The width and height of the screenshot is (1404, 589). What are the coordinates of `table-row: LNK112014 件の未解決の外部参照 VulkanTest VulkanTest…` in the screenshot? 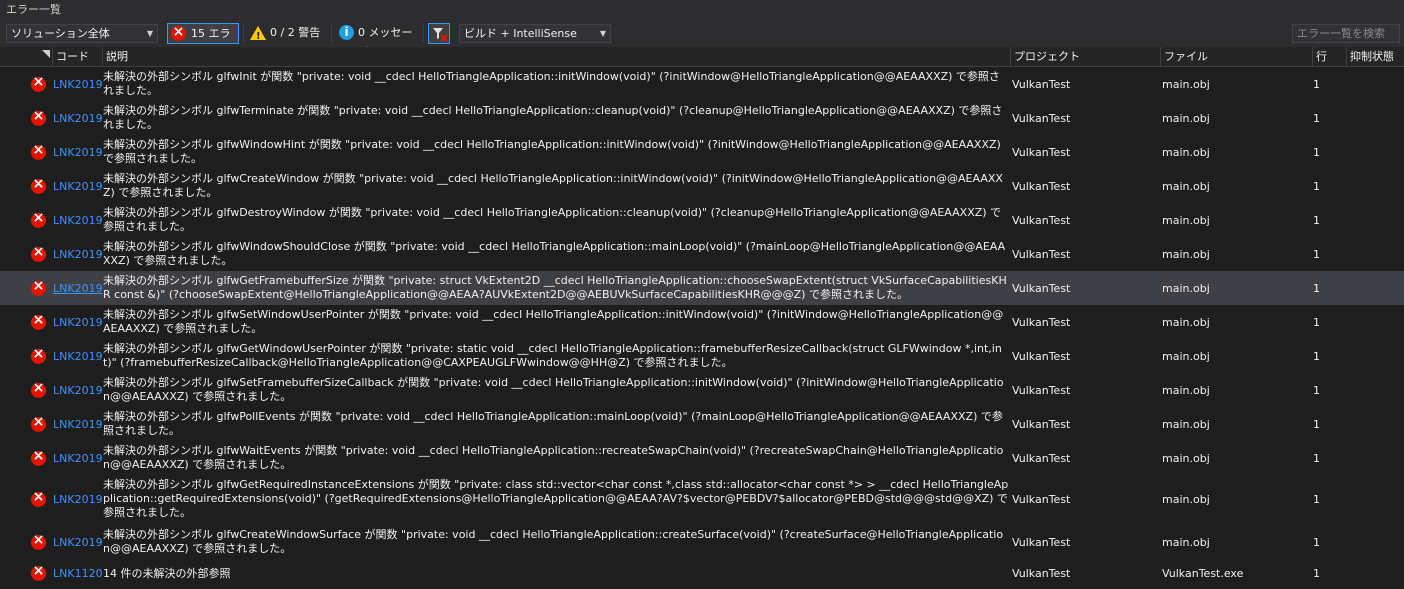 It's located at (702, 574).